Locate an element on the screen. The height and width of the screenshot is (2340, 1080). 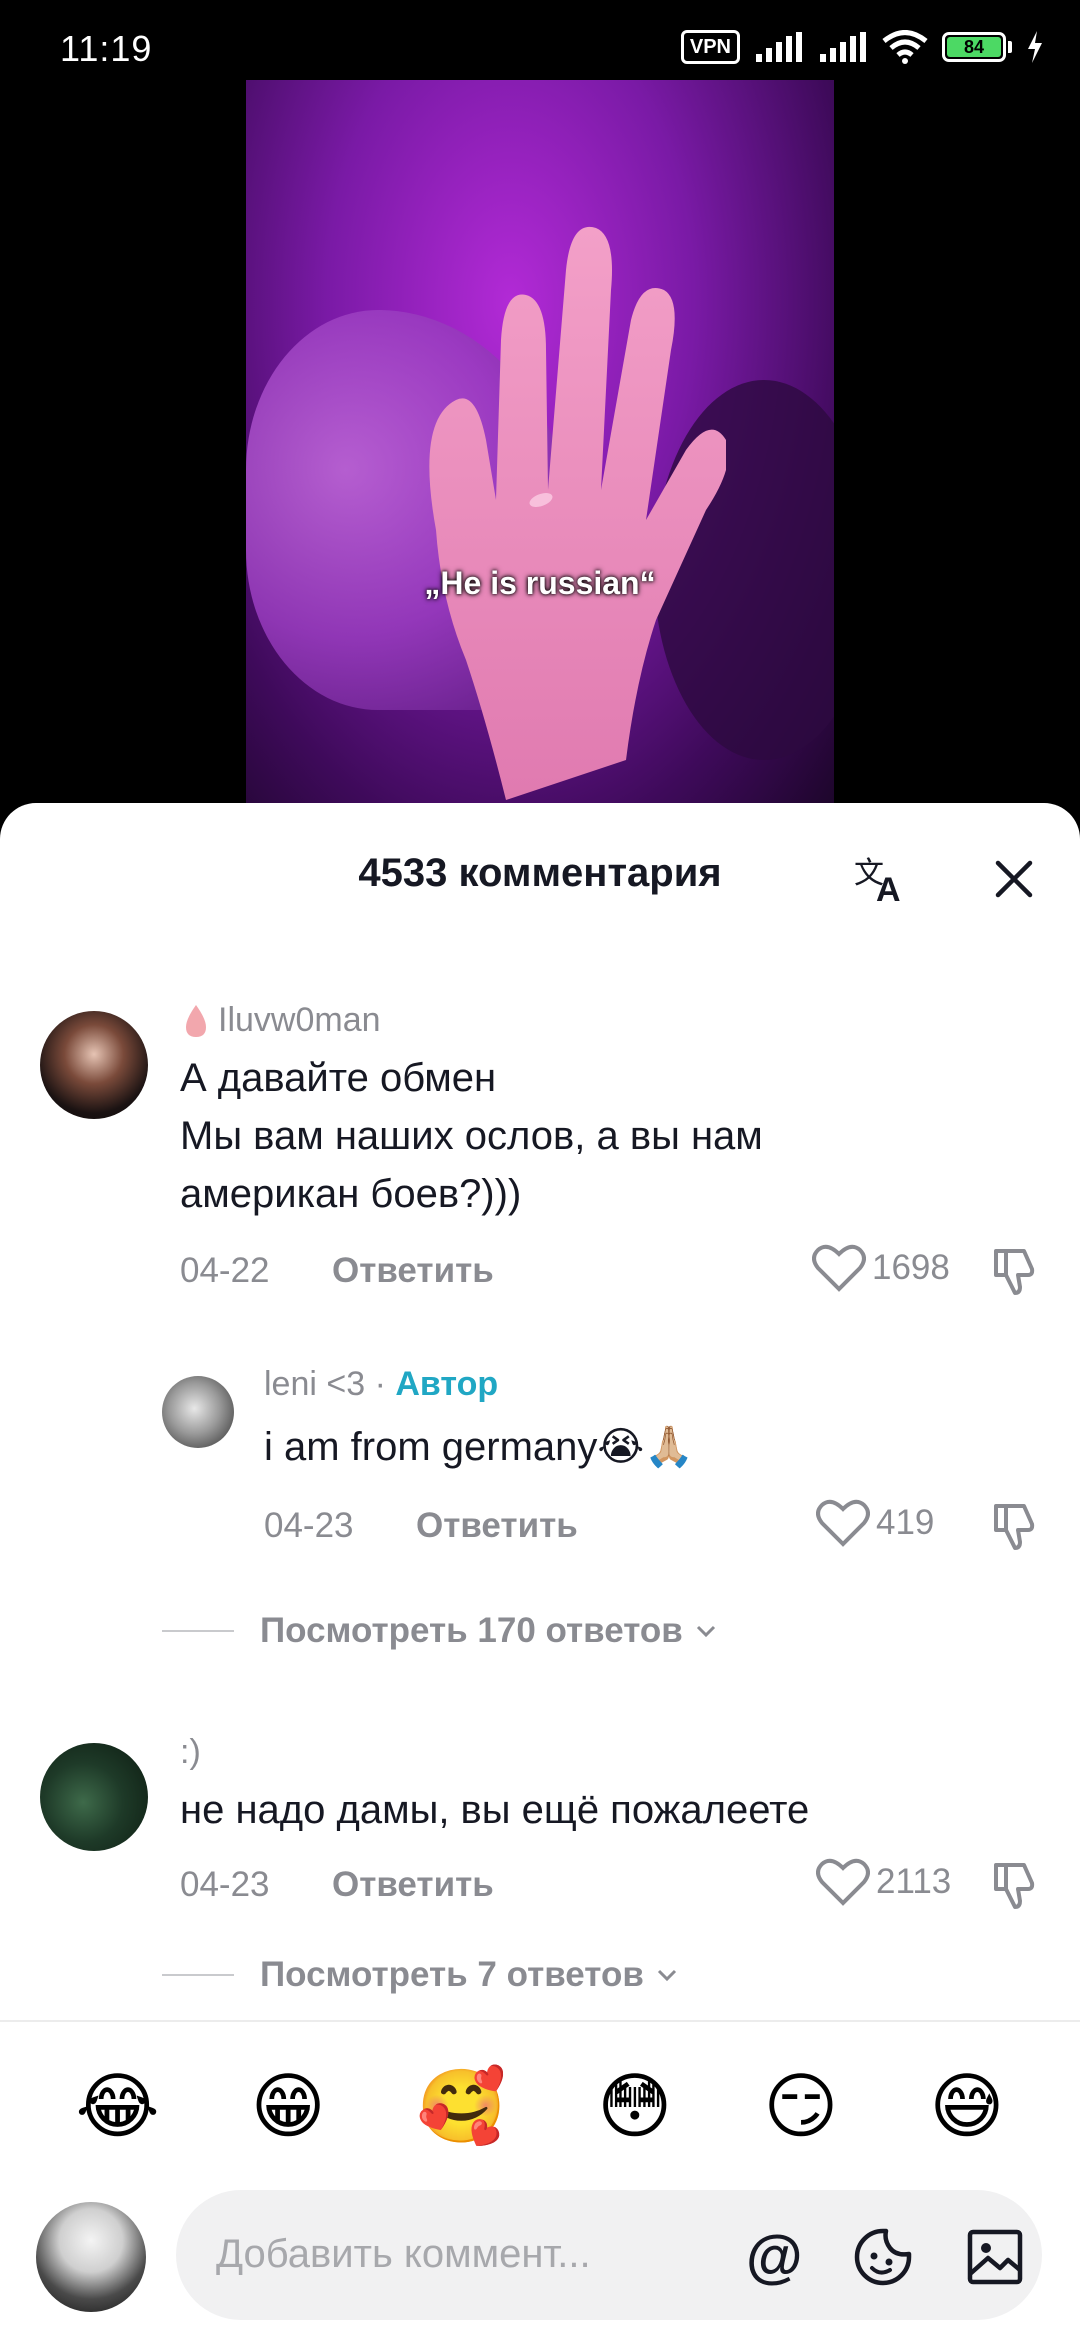
like-button: 1698 is located at coordinates (881, 1268).